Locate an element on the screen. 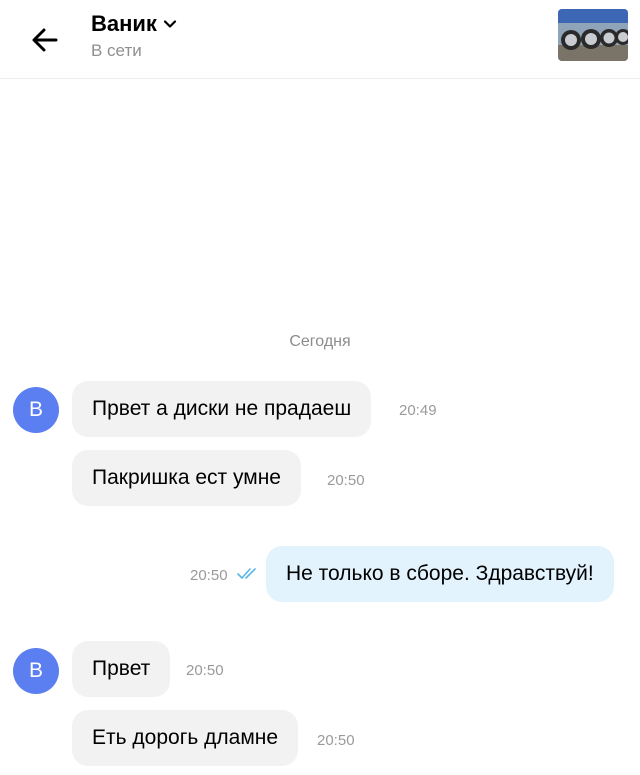  contact-name: Ваник is located at coordinates (124, 23).